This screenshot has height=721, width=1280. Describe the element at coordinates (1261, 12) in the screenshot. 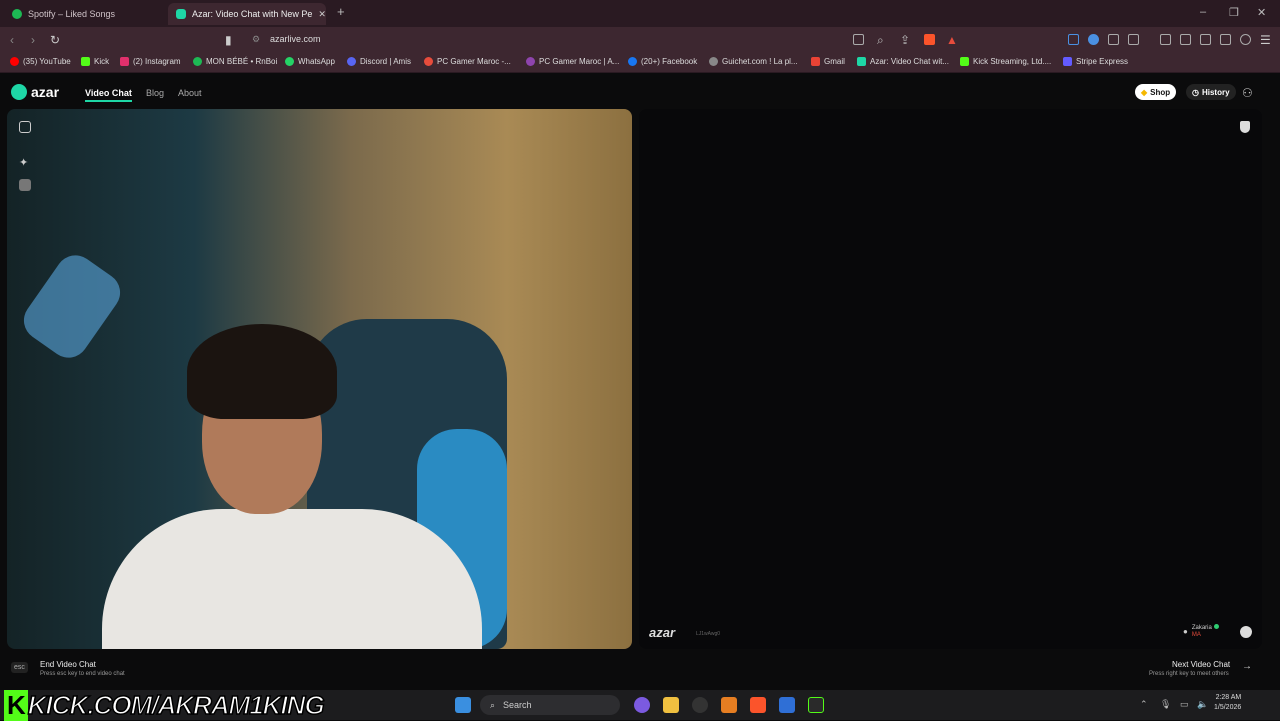

I see `close-window-icon: ✕` at that location.